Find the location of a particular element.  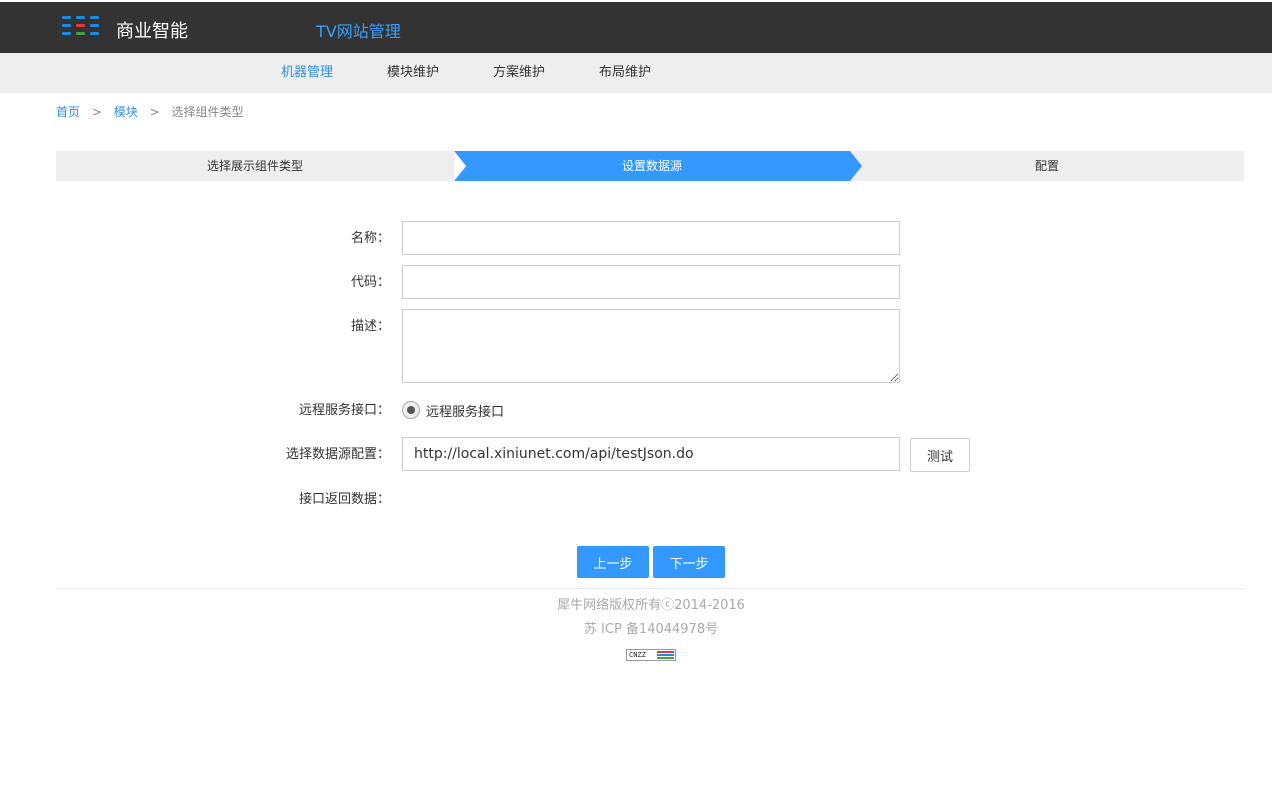

cnzz-badge: CNZZ is located at coordinates (651, 655).